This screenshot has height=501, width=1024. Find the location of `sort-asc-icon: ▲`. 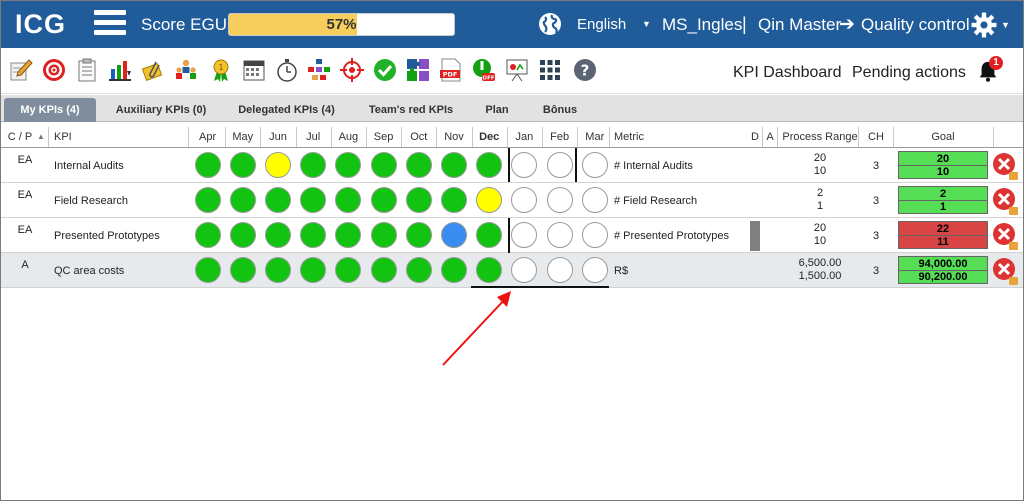

sort-asc-icon: ▲ is located at coordinates (41, 137).